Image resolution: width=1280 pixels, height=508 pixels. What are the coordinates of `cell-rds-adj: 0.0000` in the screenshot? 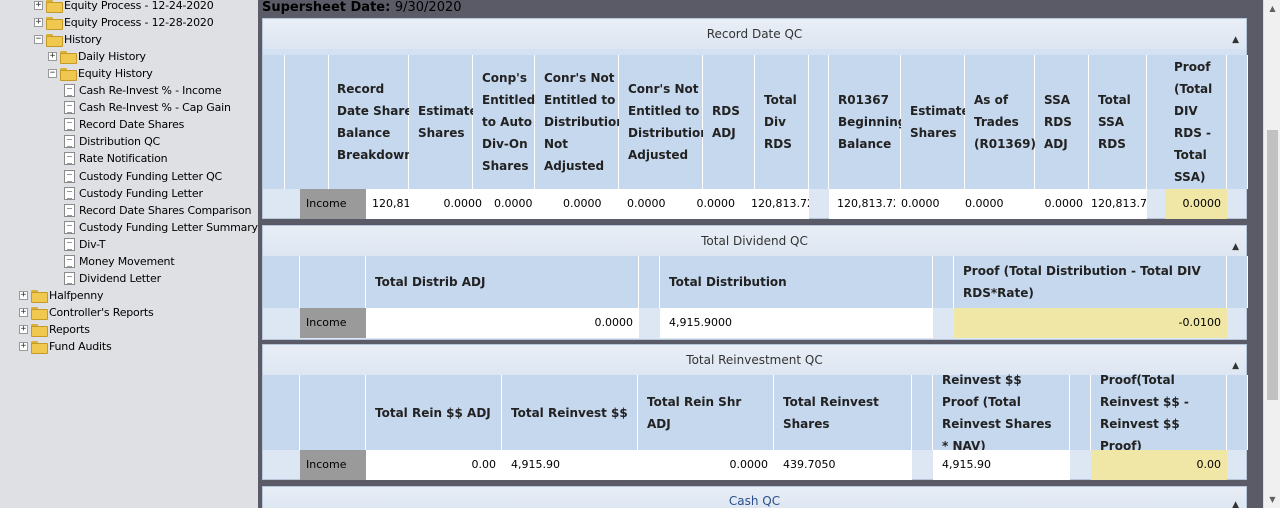 It's located at (704, 204).